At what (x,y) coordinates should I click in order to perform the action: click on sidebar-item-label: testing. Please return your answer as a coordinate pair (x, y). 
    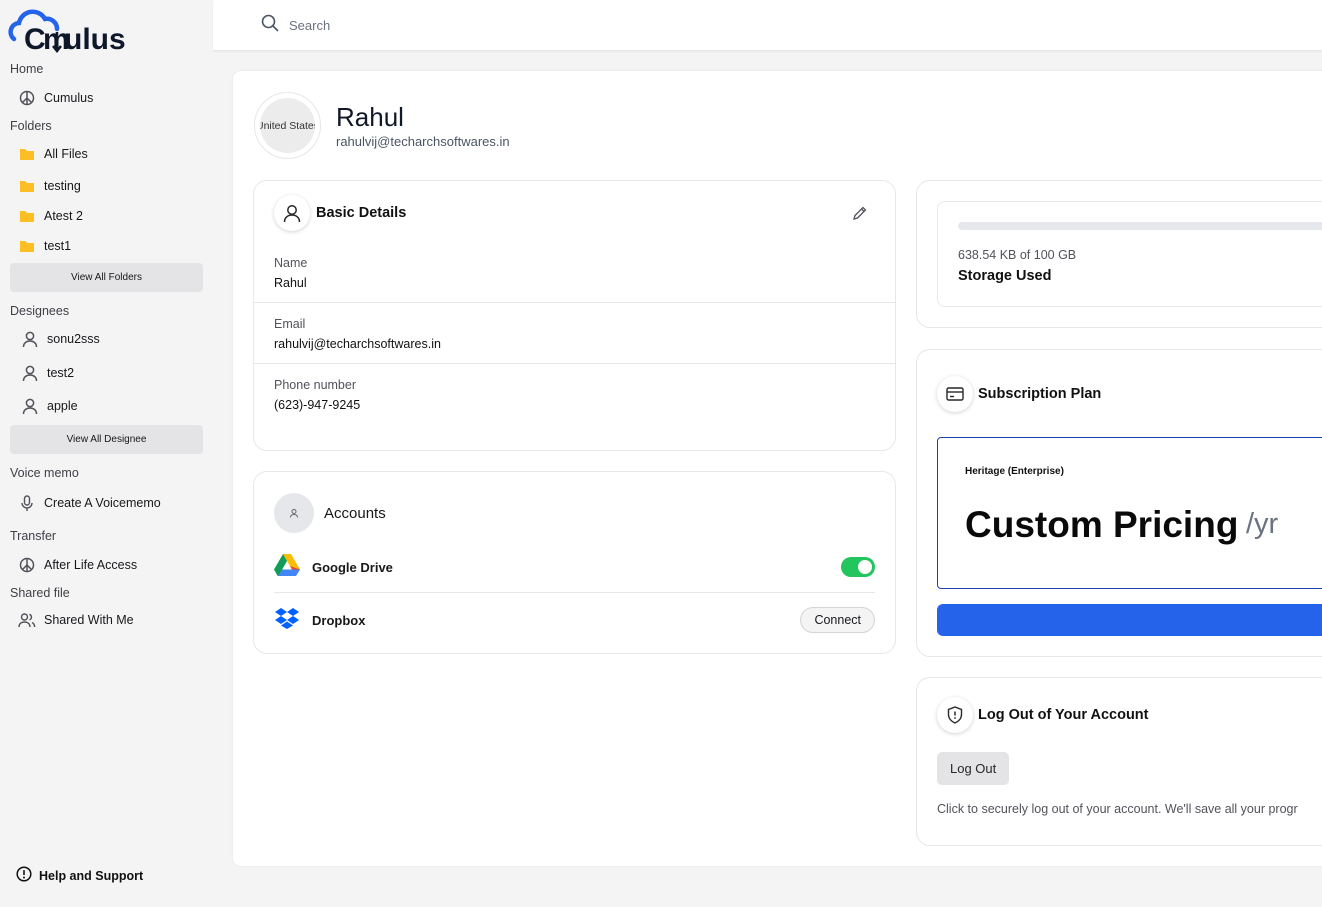
    Looking at the image, I should click on (62, 186).